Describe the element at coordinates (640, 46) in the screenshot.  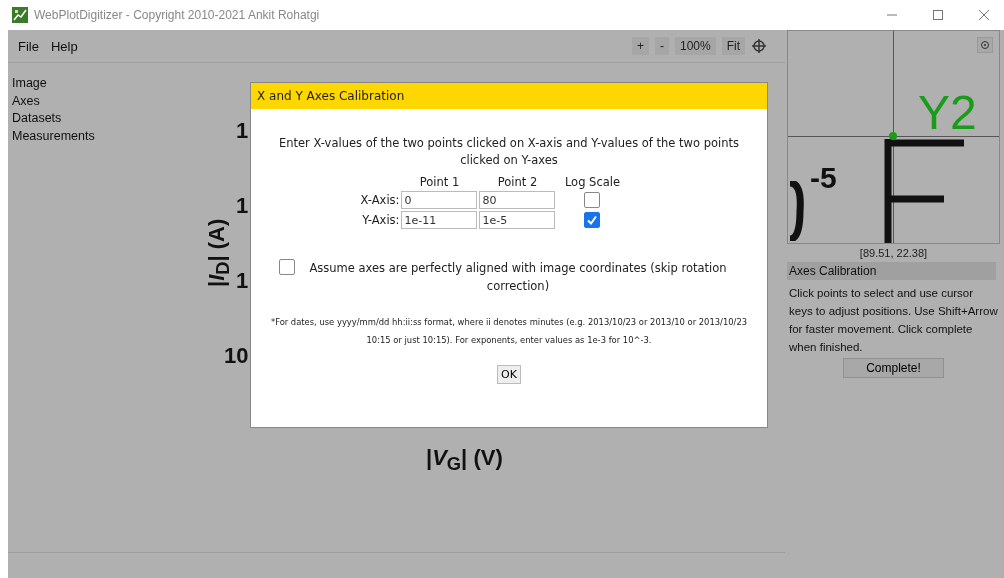
I see `zoom-button: +` at that location.